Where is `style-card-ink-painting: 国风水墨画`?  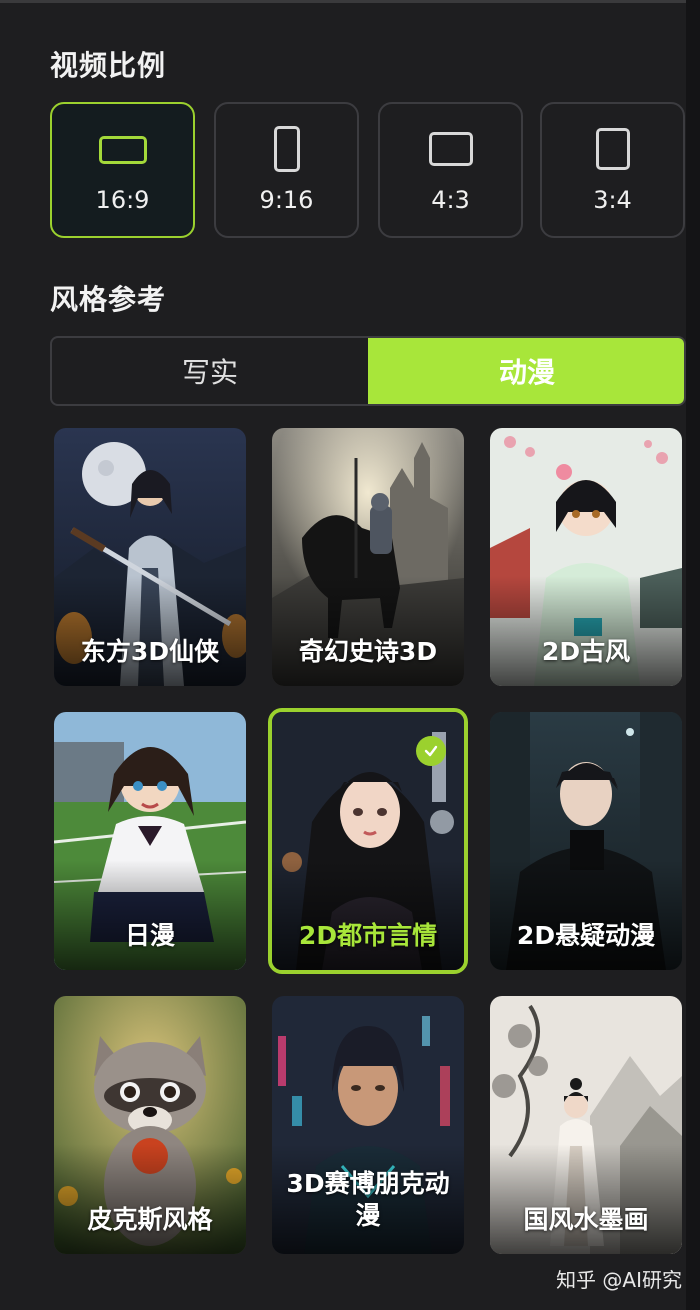 style-card-ink-painting: 国风水墨画 is located at coordinates (586, 1125).